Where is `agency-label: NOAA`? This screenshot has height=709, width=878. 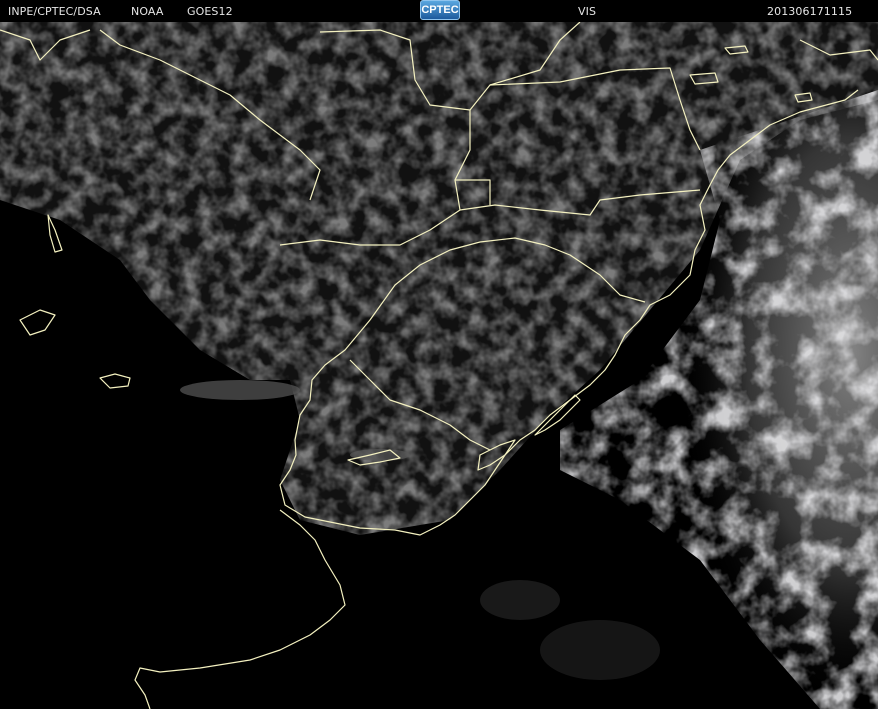
agency-label: NOAA is located at coordinates (147, 11).